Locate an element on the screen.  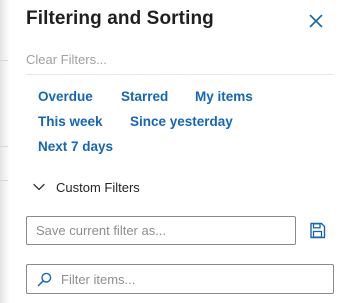
save-icon is located at coordinates (318, 230).